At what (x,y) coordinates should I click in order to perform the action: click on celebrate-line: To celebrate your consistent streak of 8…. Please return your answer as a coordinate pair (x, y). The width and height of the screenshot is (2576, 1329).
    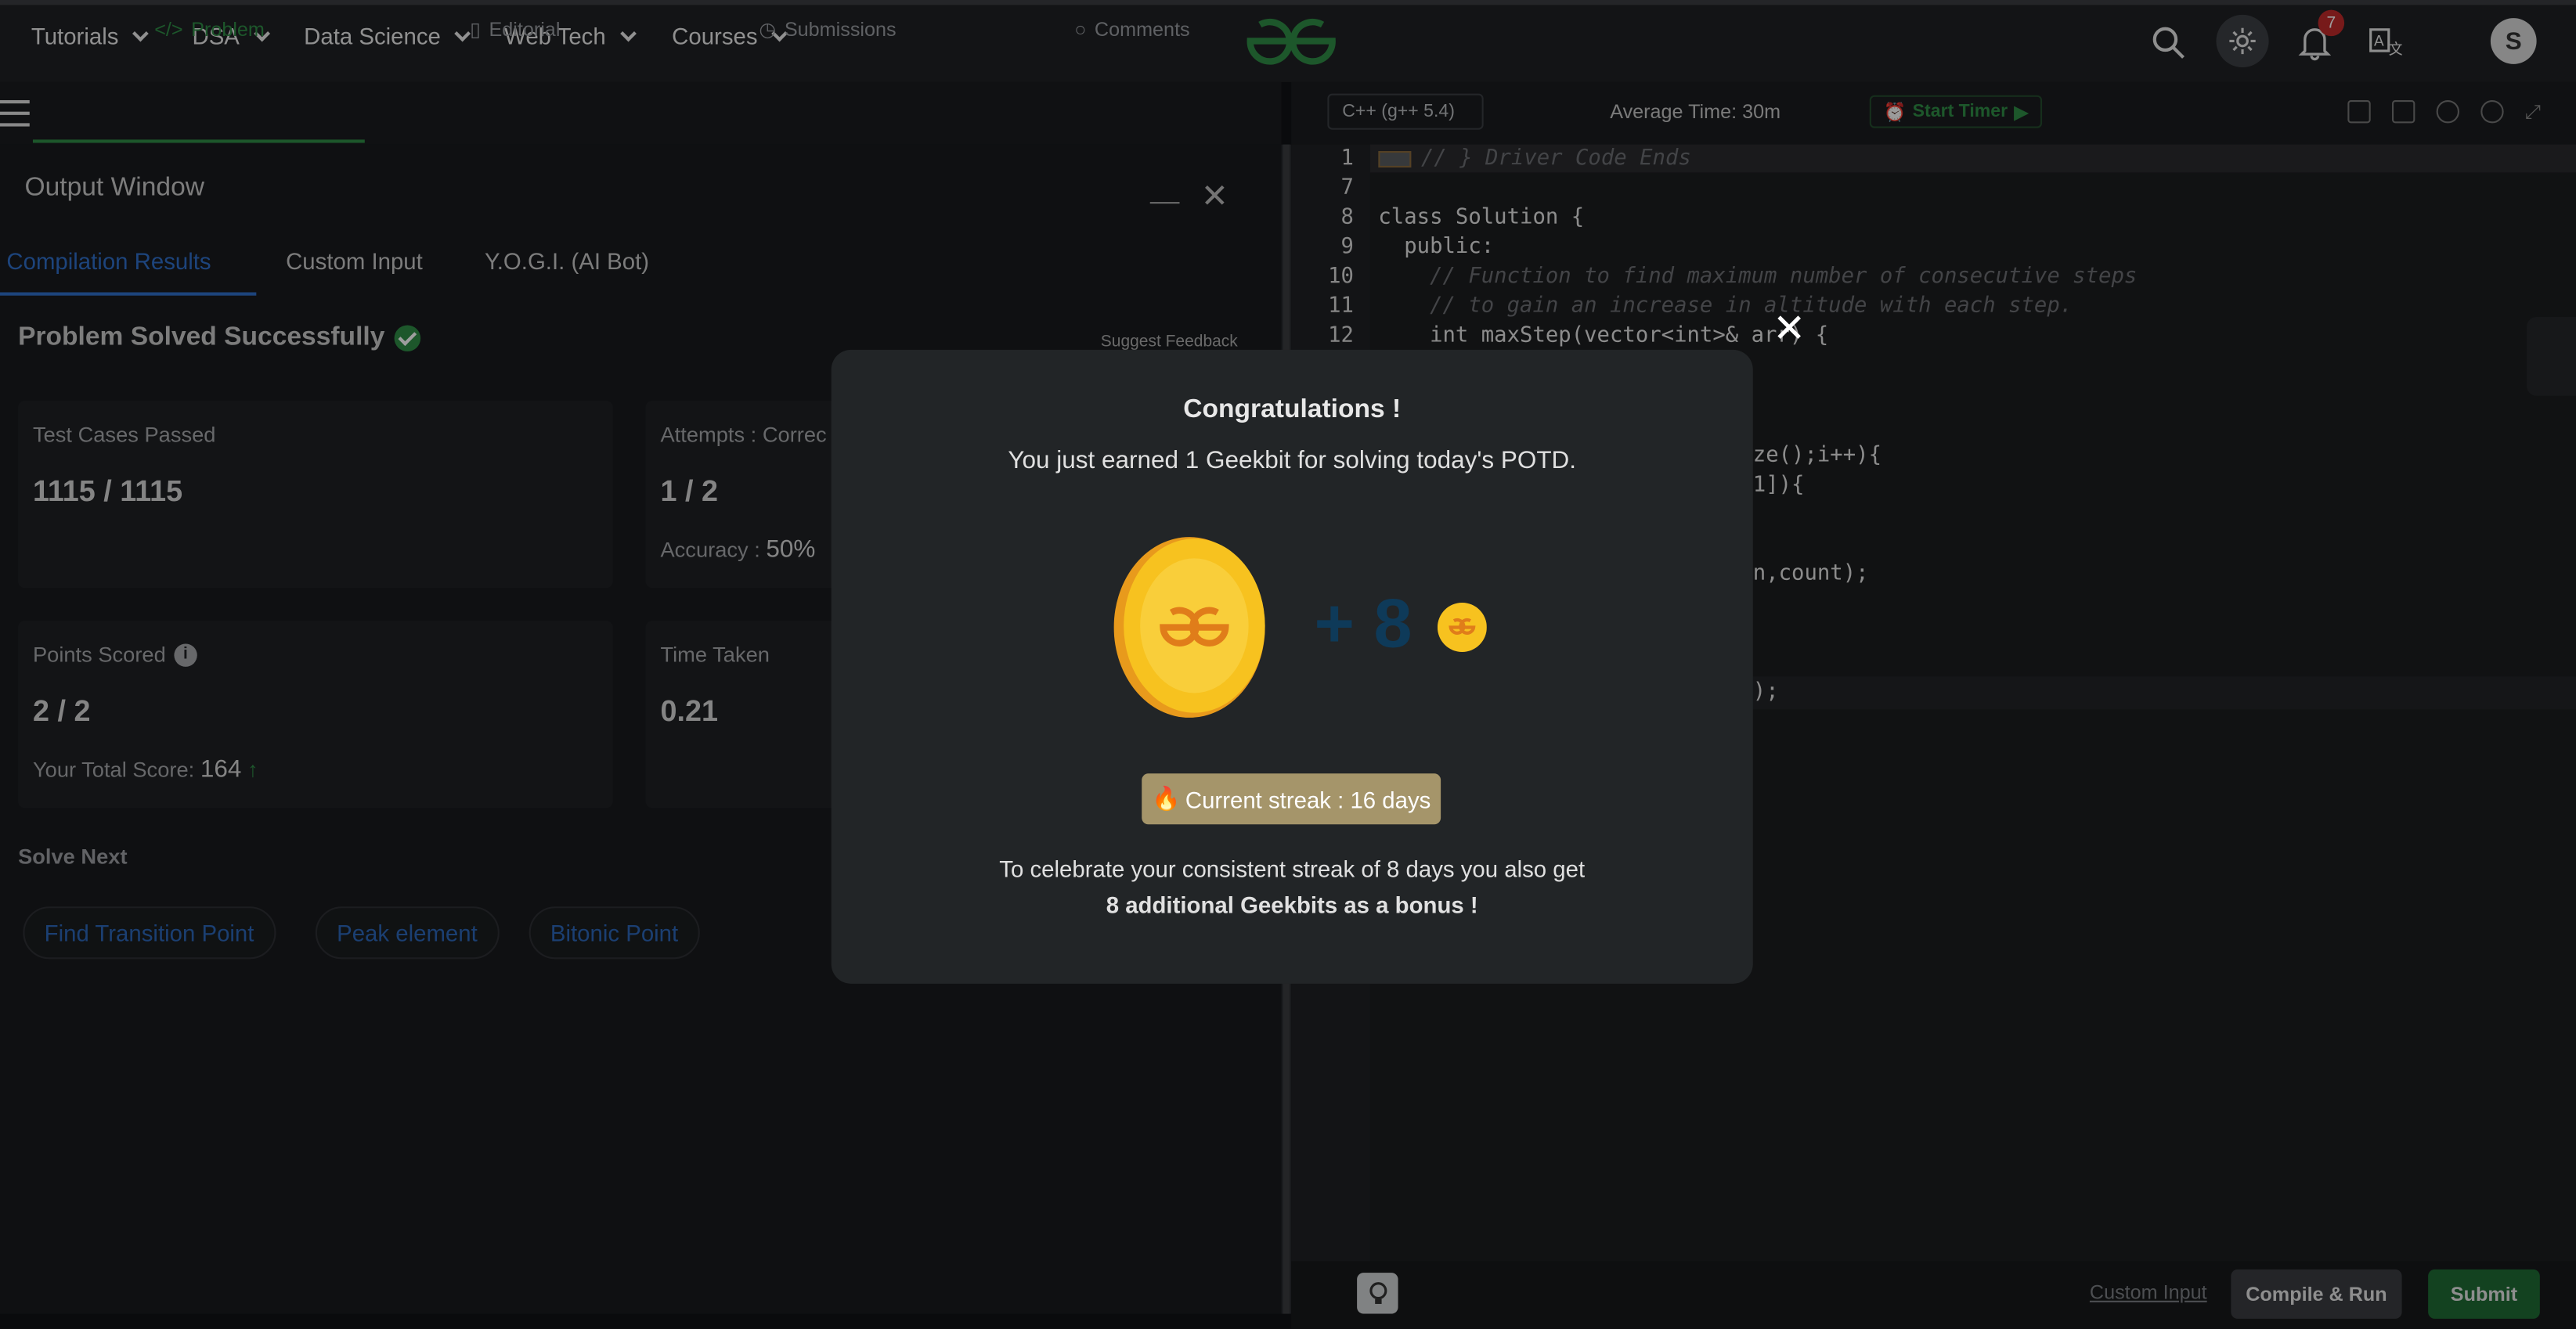
    Looking at the image, I should click on (1292, 868).